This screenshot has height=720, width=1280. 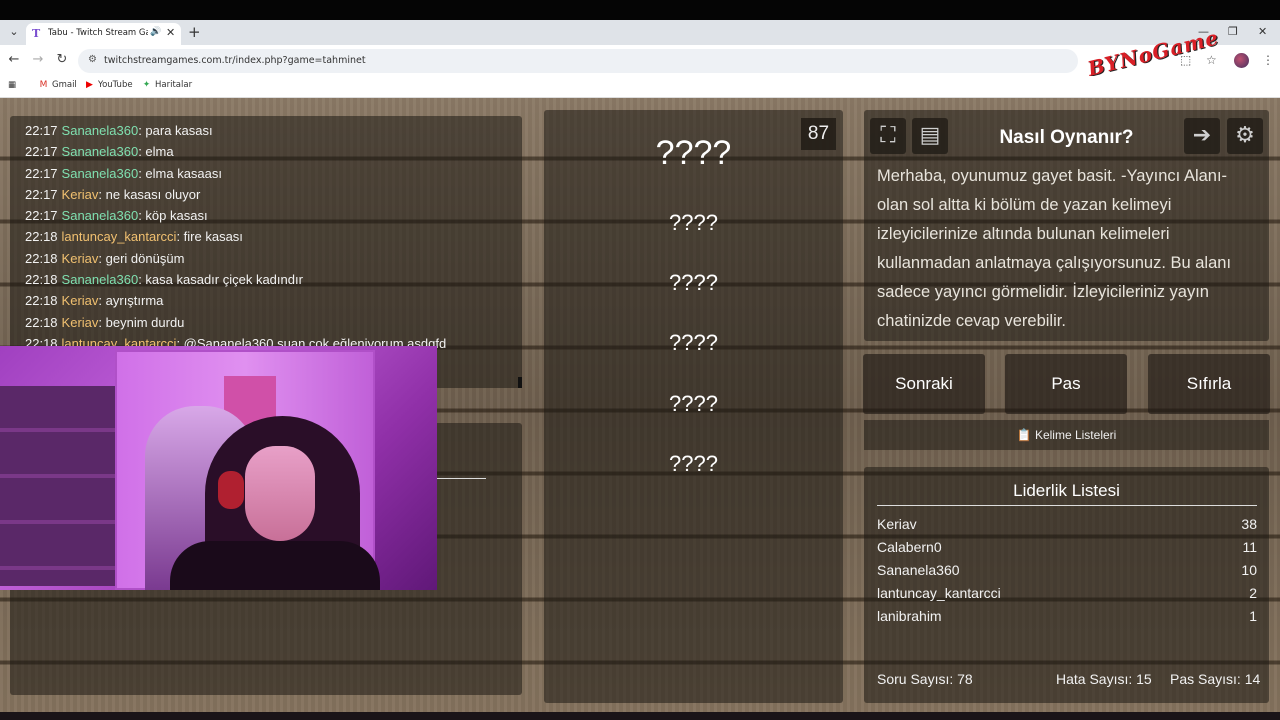 I want to click on close-tab-icon: ✕, so click(x=170, y=32).